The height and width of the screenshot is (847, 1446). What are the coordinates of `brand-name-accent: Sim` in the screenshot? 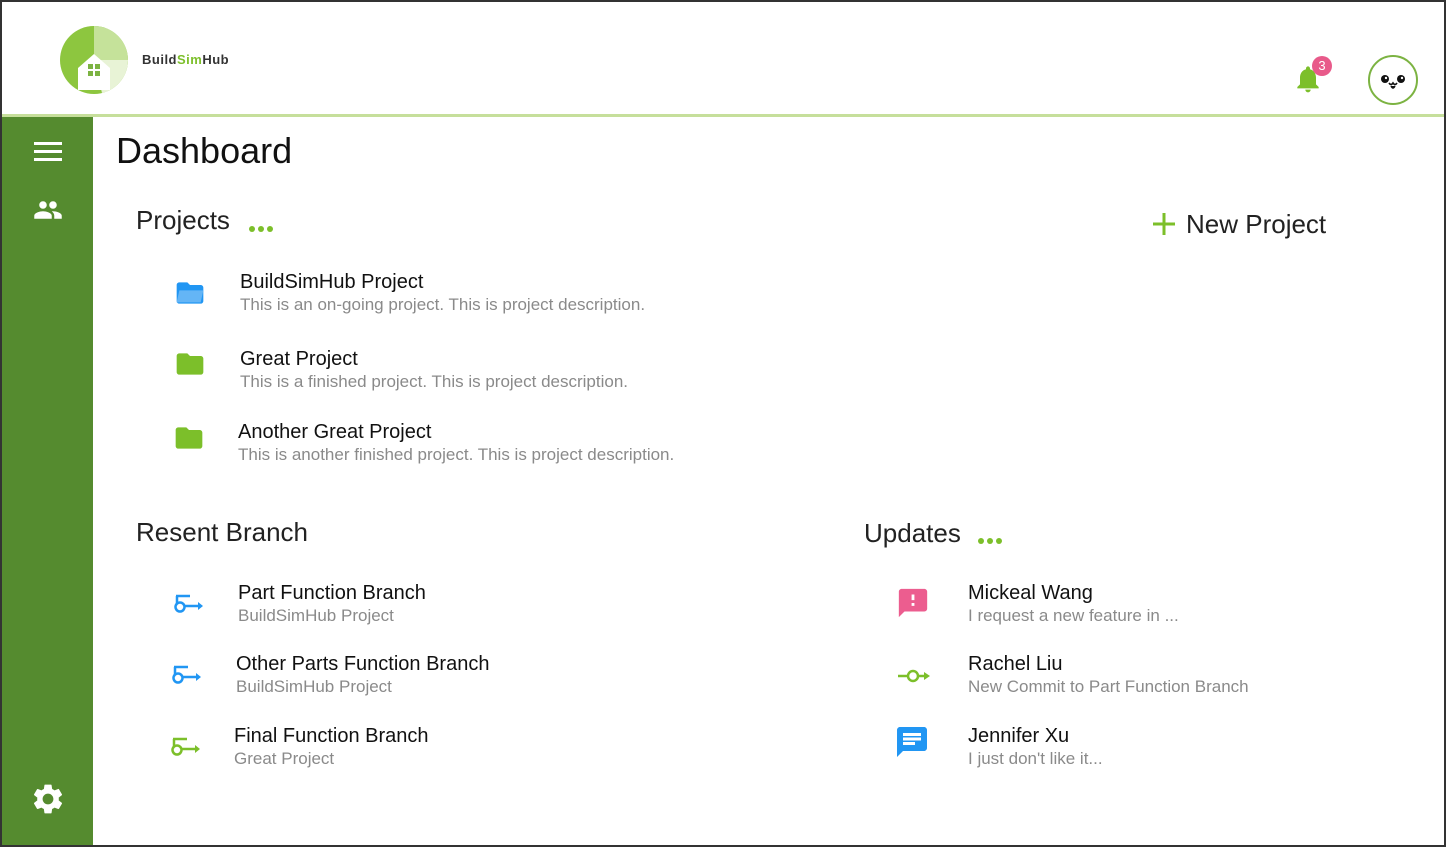 It's located at (190, 59).